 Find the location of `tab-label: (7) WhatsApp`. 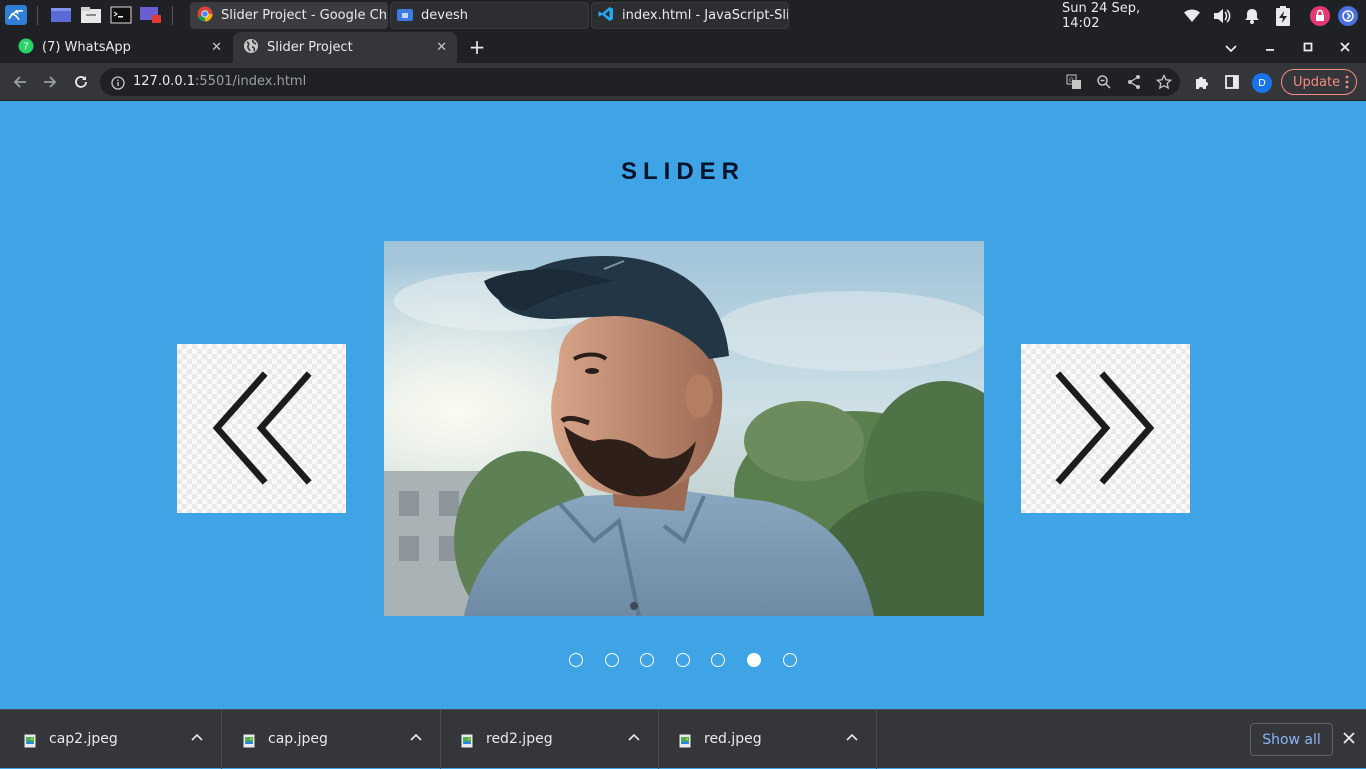

tab-label: (7) WhatsApp is located at coordinates (86, 47).